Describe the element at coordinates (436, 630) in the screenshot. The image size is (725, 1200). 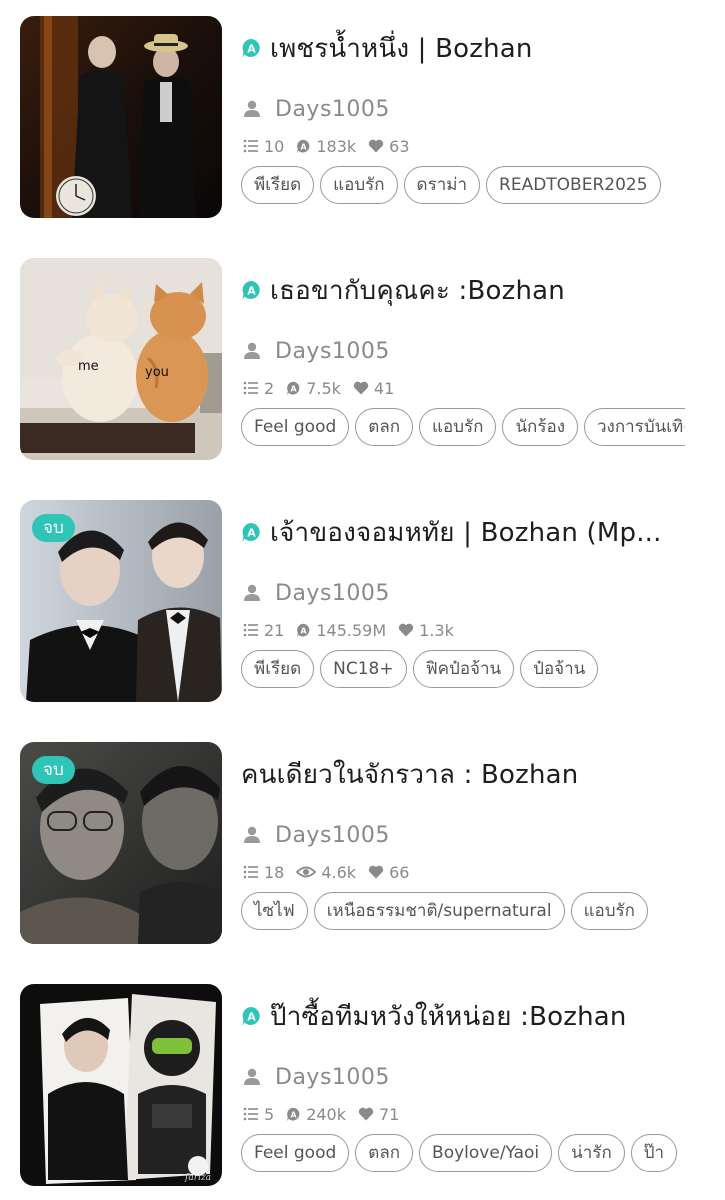
I see `like-count-value: 1.3k` at that location.